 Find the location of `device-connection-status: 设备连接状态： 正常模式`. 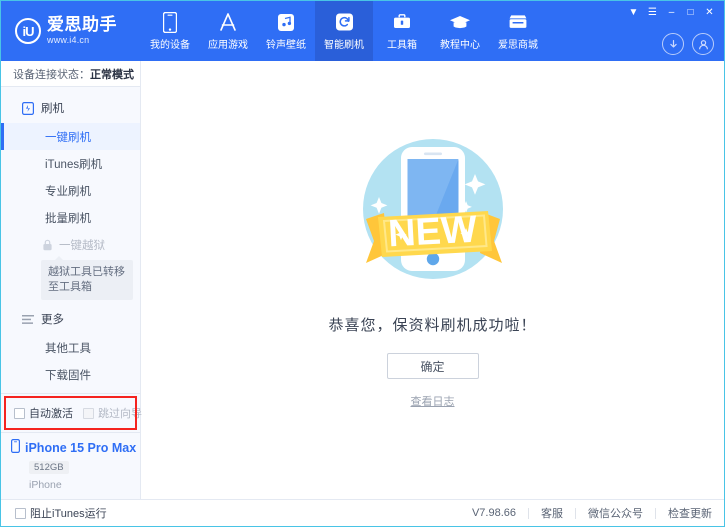

device-connection-status: 设备连接状态： 正常模式 is located at coordinates (70, 74).